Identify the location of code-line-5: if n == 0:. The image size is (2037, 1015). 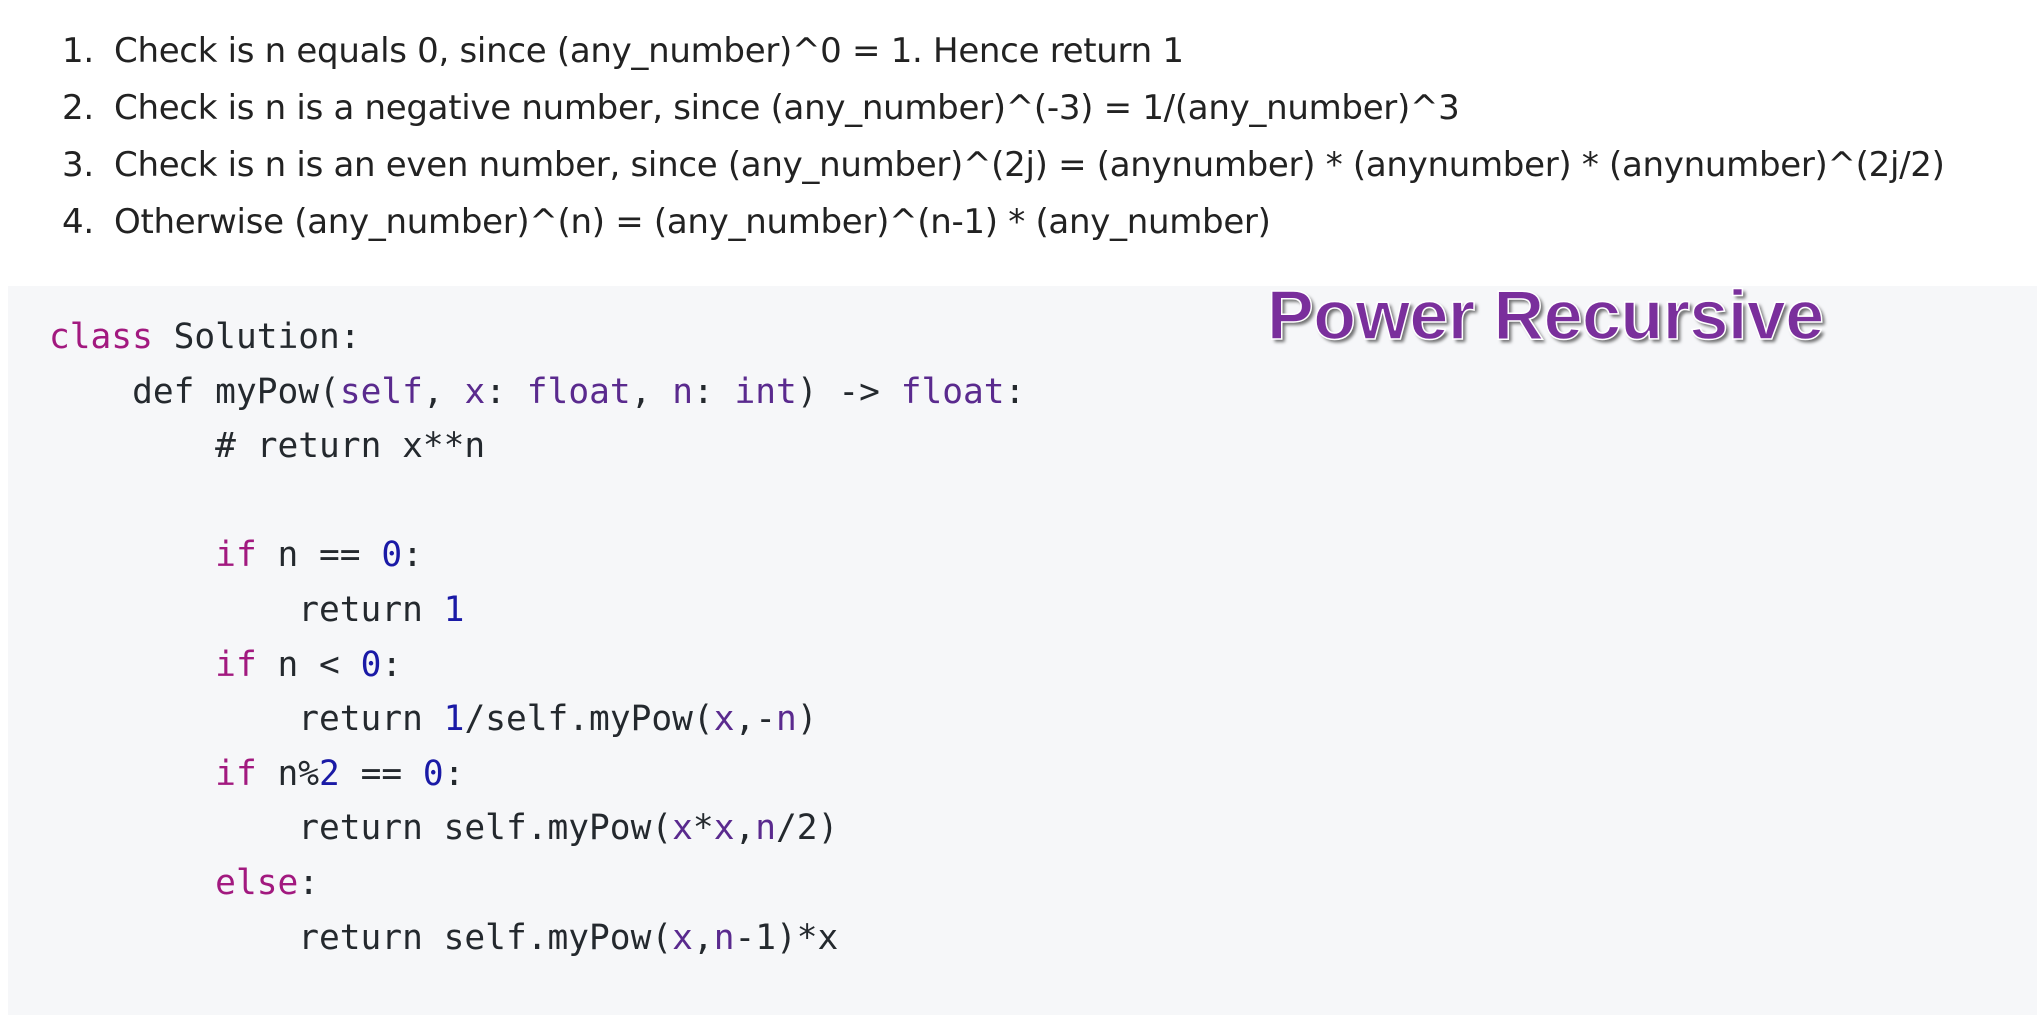
(319, 555).